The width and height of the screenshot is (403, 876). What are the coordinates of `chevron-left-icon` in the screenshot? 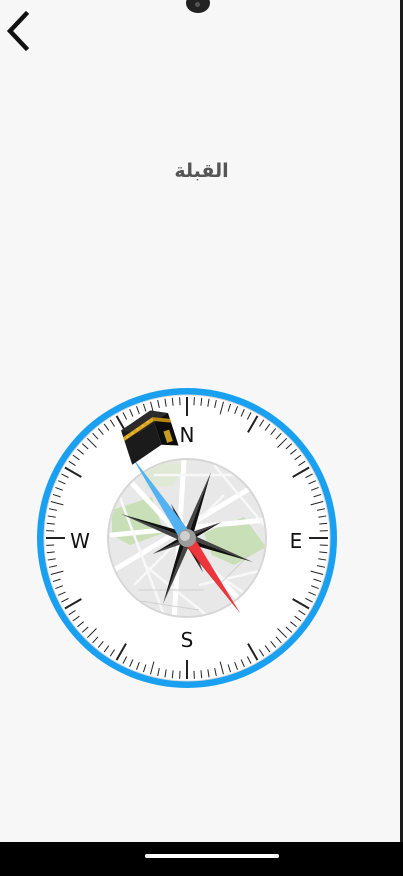 It's located at (18, 31).